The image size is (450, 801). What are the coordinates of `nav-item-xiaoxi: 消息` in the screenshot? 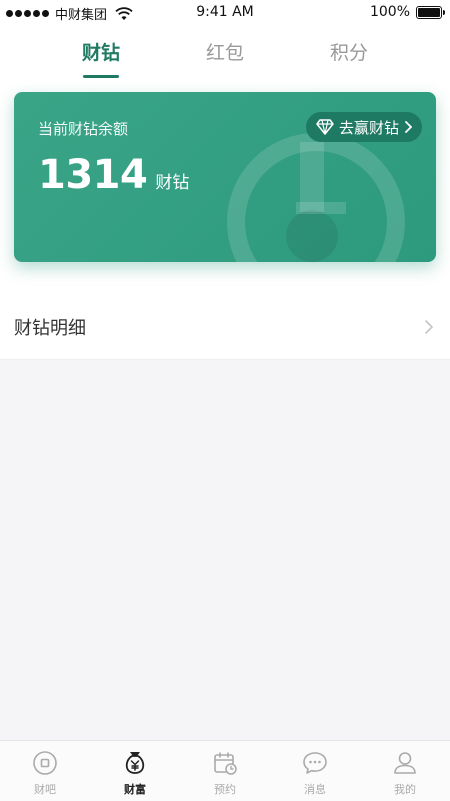 It's located at (315, 771).